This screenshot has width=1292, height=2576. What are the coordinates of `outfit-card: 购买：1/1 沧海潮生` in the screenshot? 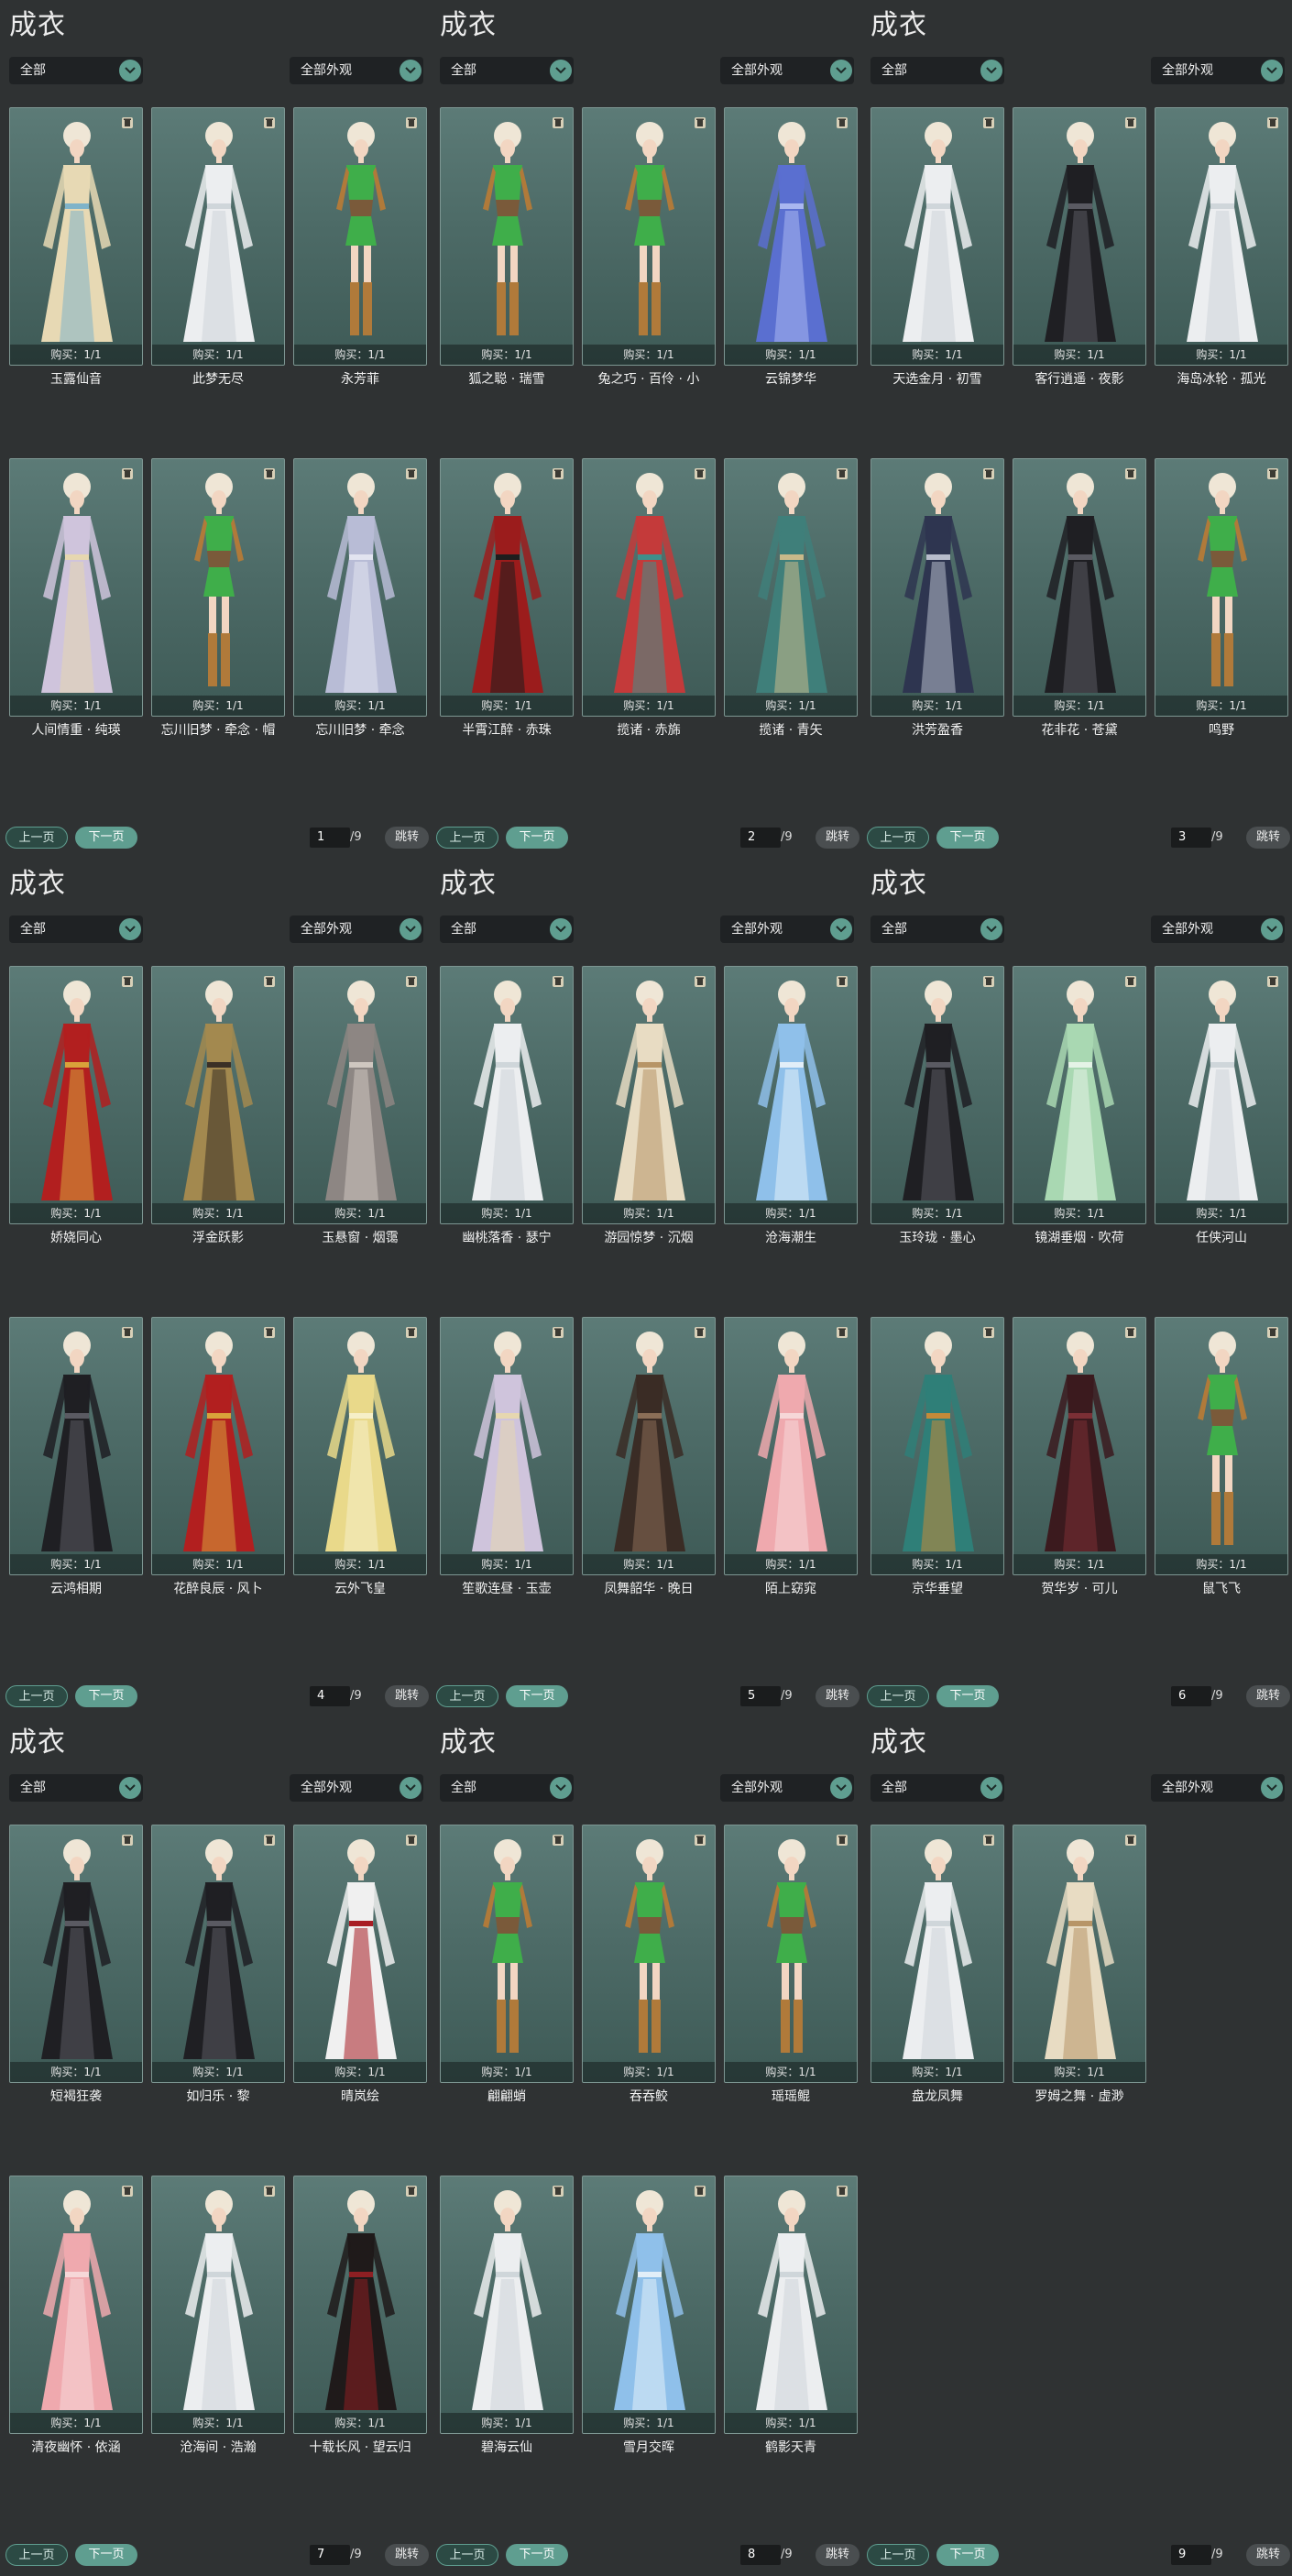 It's located at (791, 1105).